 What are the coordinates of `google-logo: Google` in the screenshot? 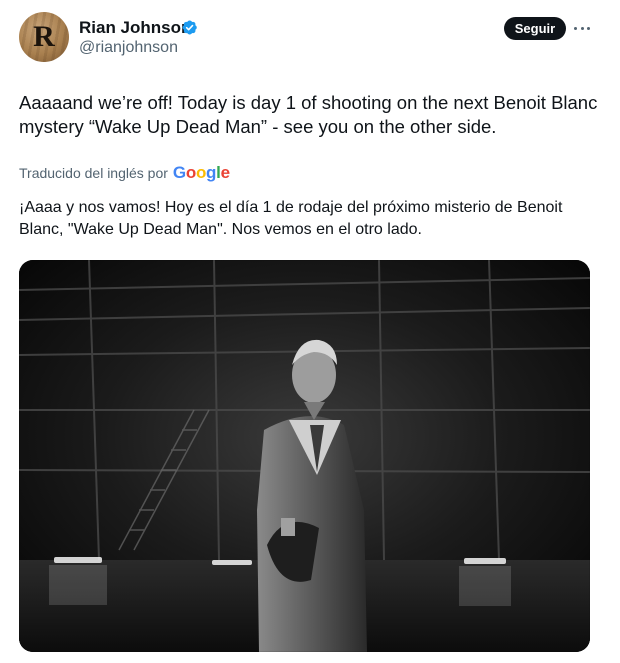 It's located at (201, 172).